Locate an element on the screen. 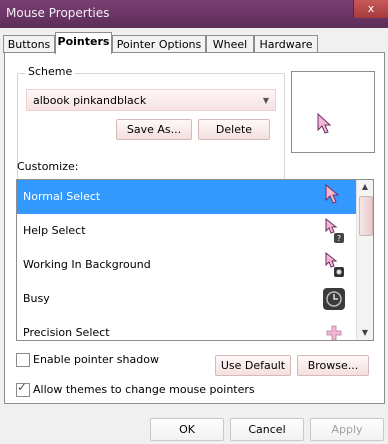  pink-cross-cursor-icon is located at coordinates (334, 332).